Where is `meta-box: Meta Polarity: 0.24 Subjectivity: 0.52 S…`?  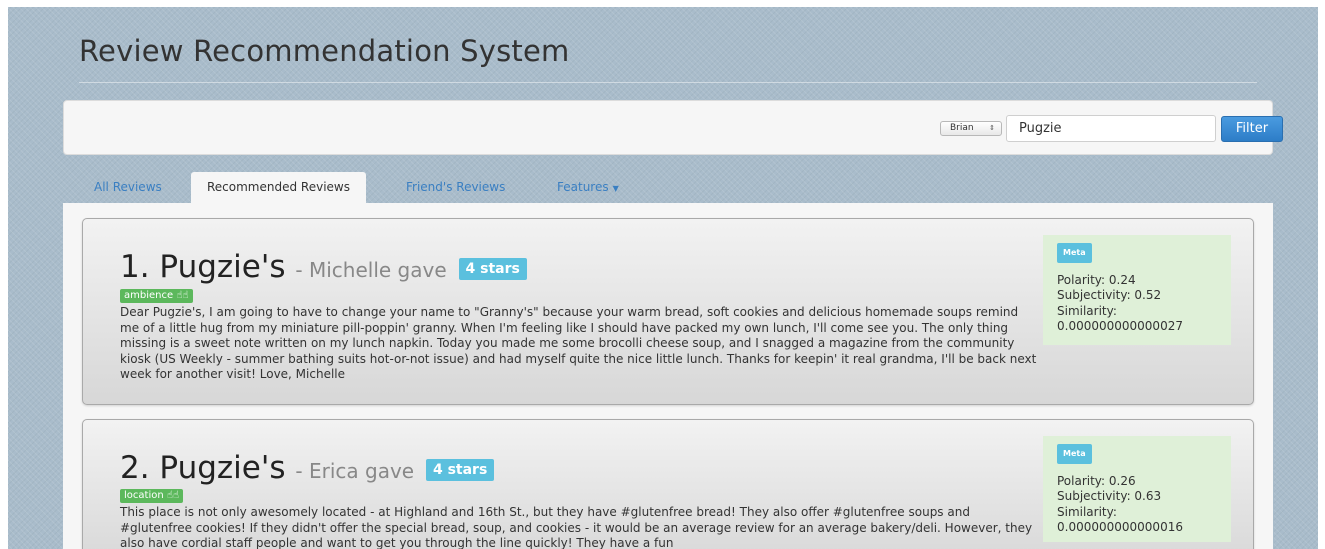
meta-box: Meta Polarity: 0.24 Subjectivity: 0.52 S… is located at coordinates (1137, 290).